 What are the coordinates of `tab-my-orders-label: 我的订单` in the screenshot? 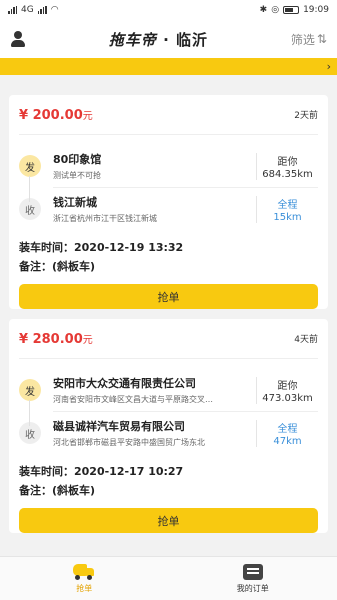 It's located at (252, 588).